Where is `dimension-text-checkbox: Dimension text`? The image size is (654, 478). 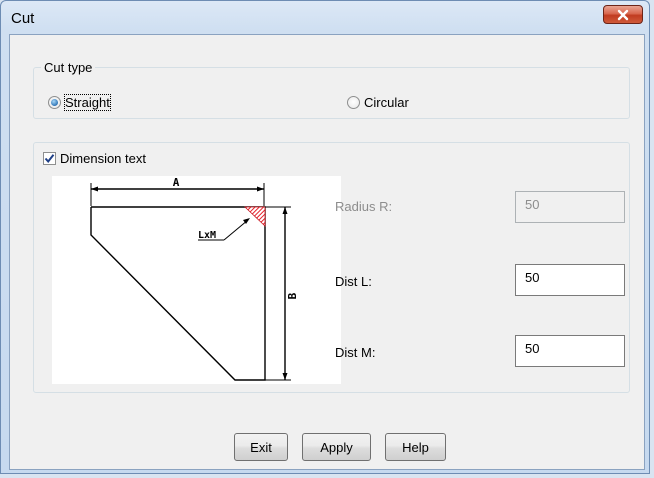
dimension-text-checkbox: Dimension text is located at coordinates (94, 158).